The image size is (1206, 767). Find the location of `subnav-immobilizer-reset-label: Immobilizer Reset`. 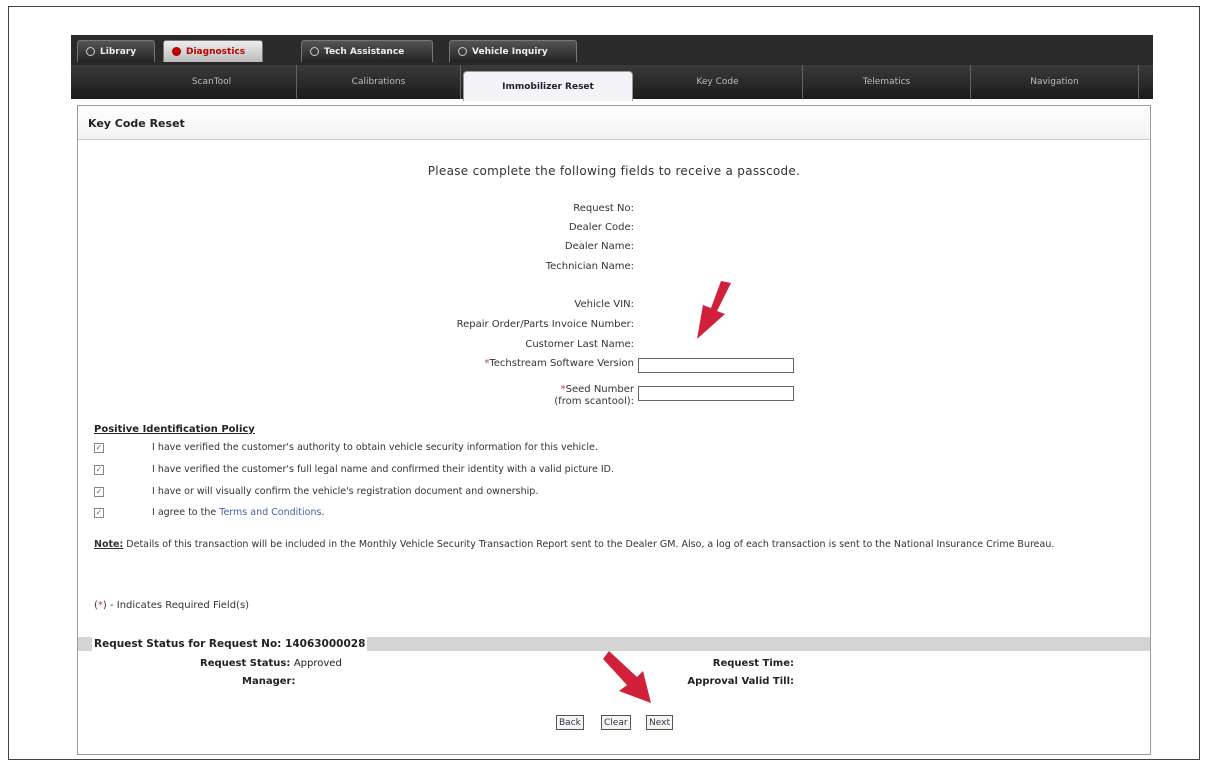

subnav-immobilizer-reset-label: Immobilizer Reset is located at coordinates (548, 86).